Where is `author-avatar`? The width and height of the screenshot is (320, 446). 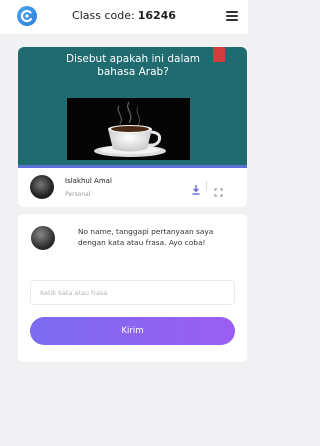 author-avatar is located at coordinates (42, 187).